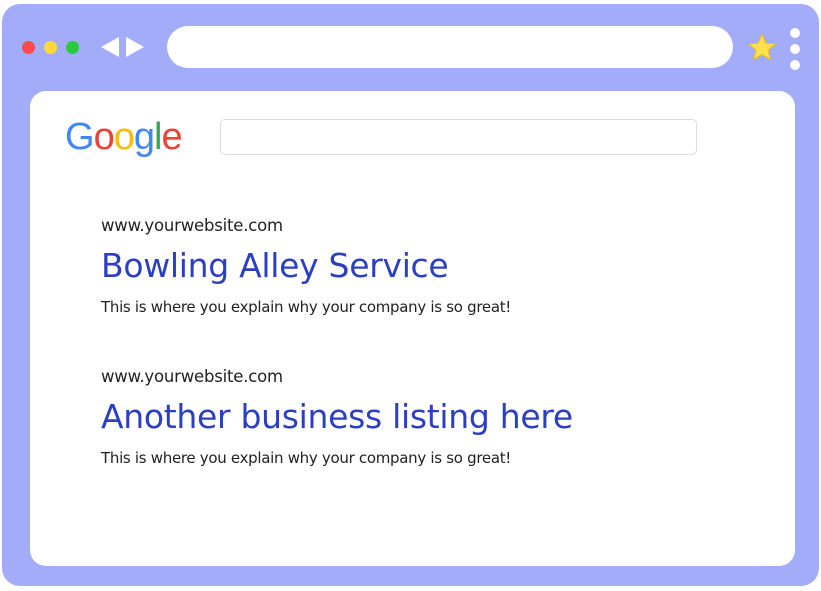 This screenshot has width=821, height=591. Describe the element at coordinates (28, 47) in the screenshot. I see `close-dot` at that location.